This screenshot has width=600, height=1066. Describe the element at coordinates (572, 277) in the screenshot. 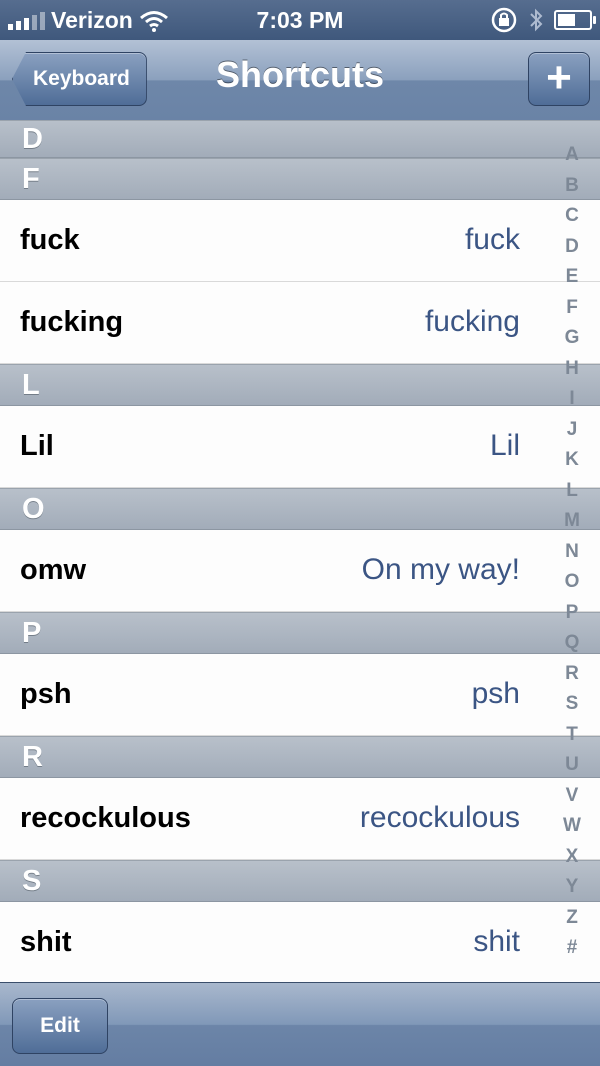

I see `index-letter: E` at that location.